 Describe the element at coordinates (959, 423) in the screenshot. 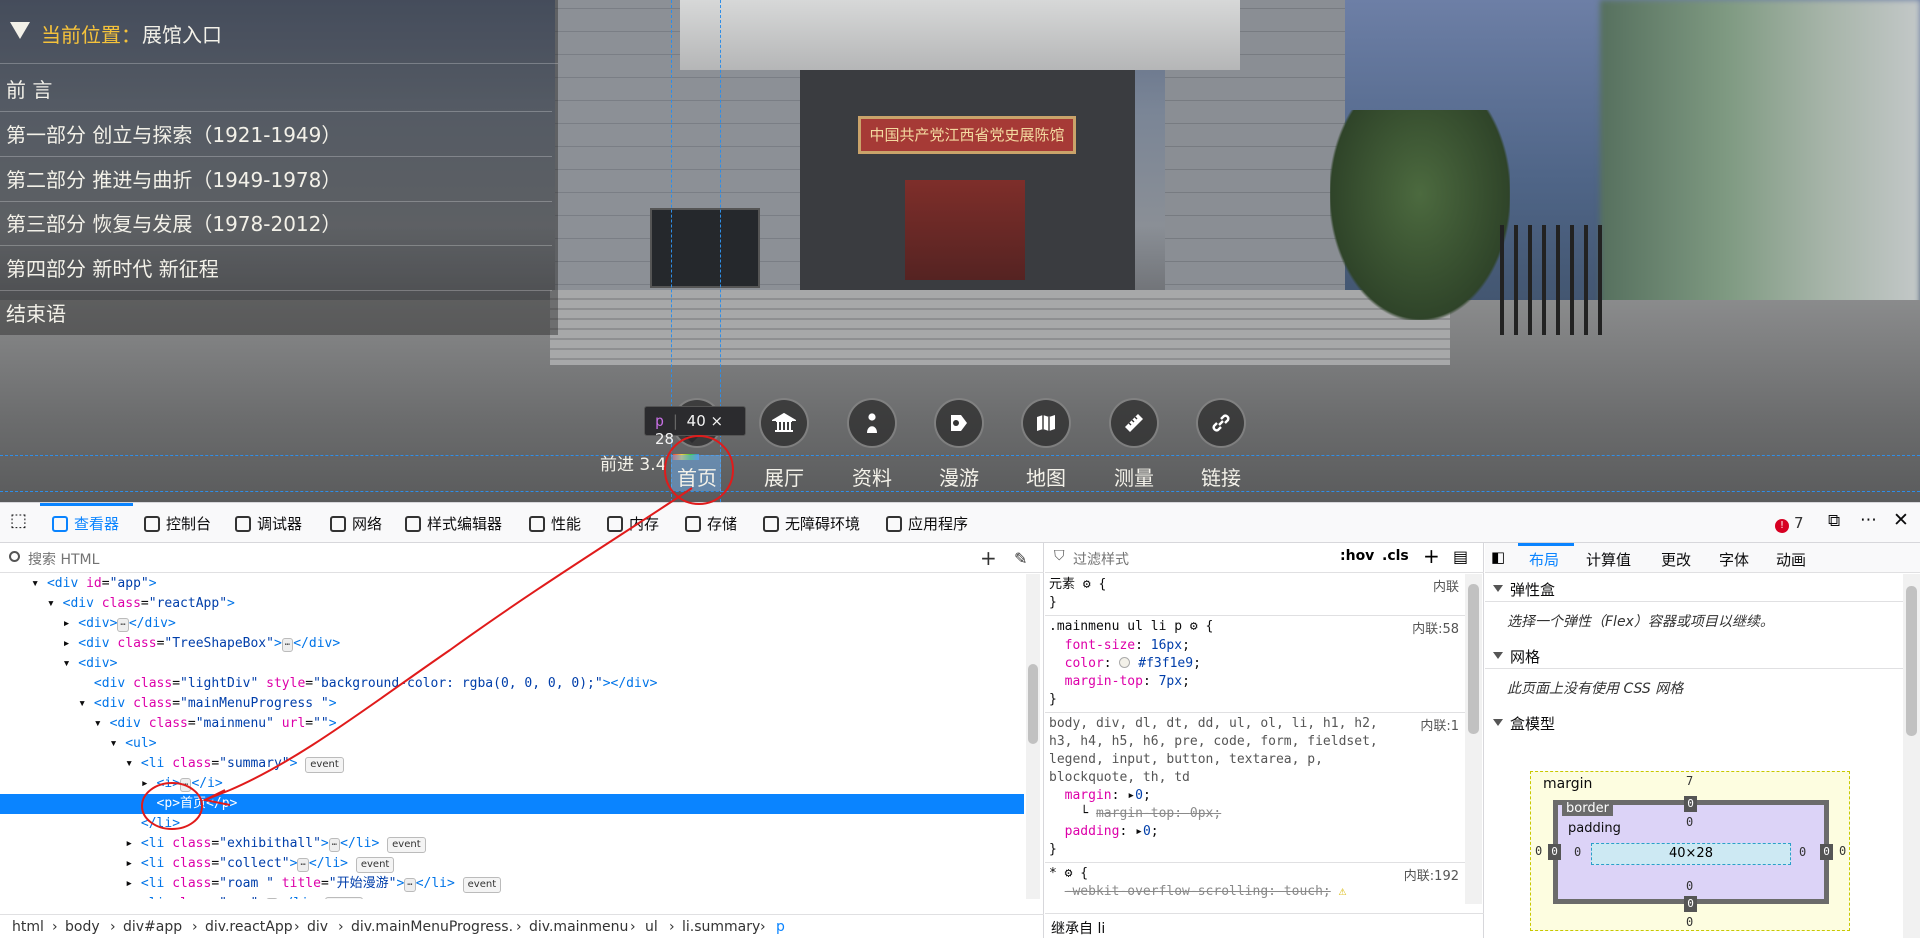

I see `roam-button` at that location.